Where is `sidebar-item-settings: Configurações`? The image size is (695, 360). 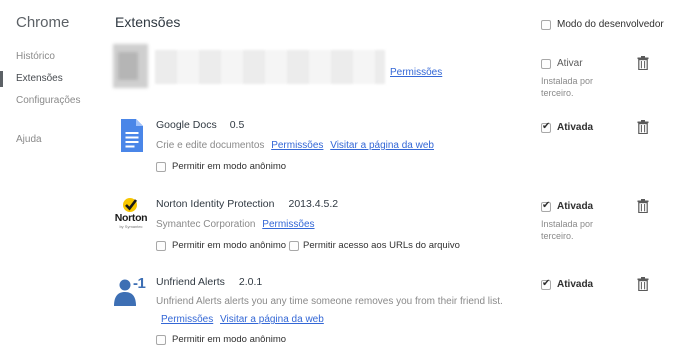 sidebar-item-settings: Configurações is located at coordinates (50, 101).